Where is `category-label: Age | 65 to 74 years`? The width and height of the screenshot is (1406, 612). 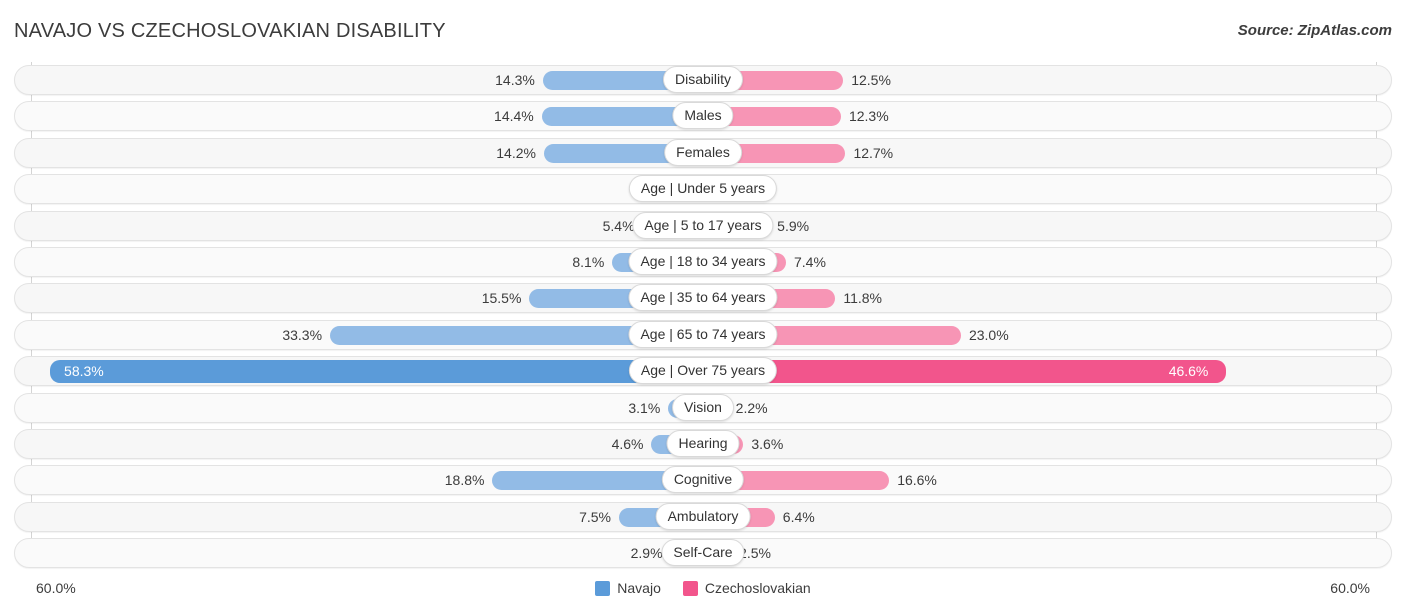
category-label: Age | 65 to 74 years is located at coordinates (703, 334).